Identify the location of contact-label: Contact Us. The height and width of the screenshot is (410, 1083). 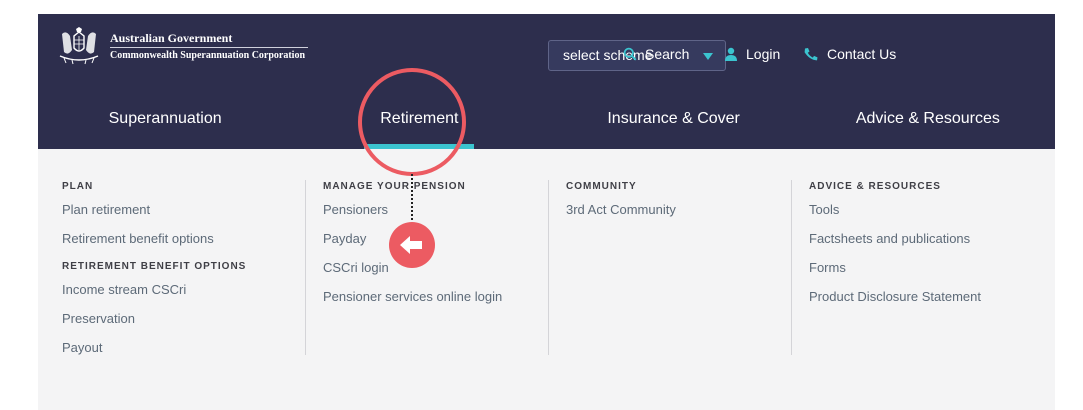
(862, 54).